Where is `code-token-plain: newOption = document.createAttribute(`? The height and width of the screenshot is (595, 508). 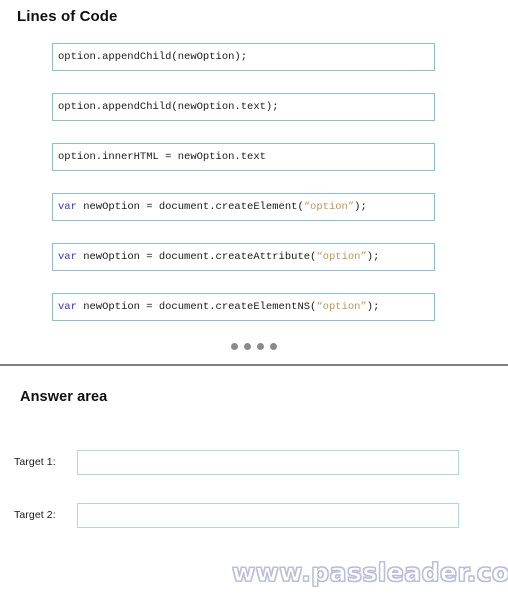
code-token-plain: newOption = document.createAttribute( is located at coordinates (196, 256).